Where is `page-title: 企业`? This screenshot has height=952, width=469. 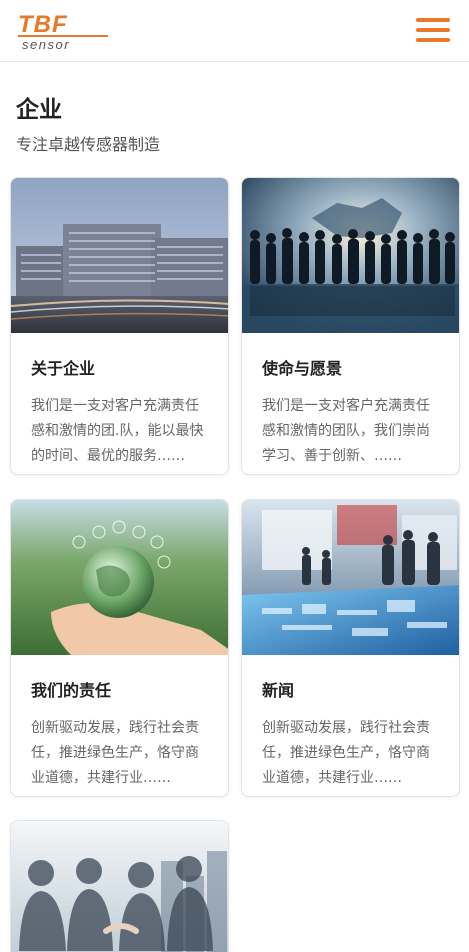 page-title: 企业 is located at coordinates (39, 110).